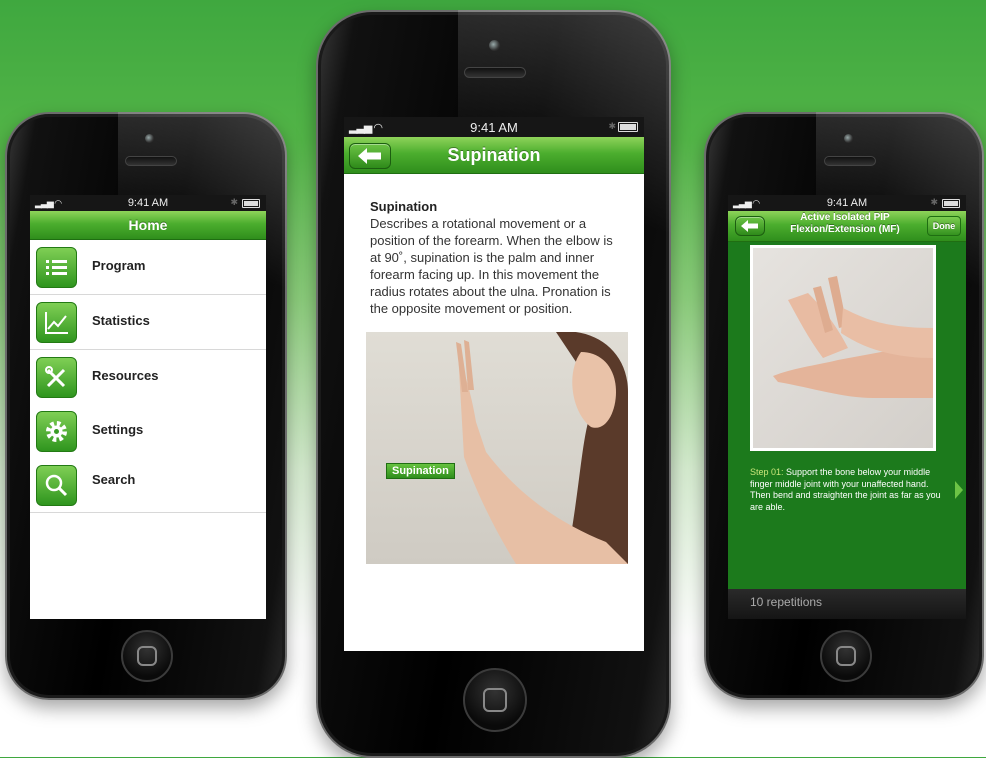 Image resolution: width=986 pixels, height=758 pixels. I want to click on status-time: 9:41 AM, so click(494, 127).